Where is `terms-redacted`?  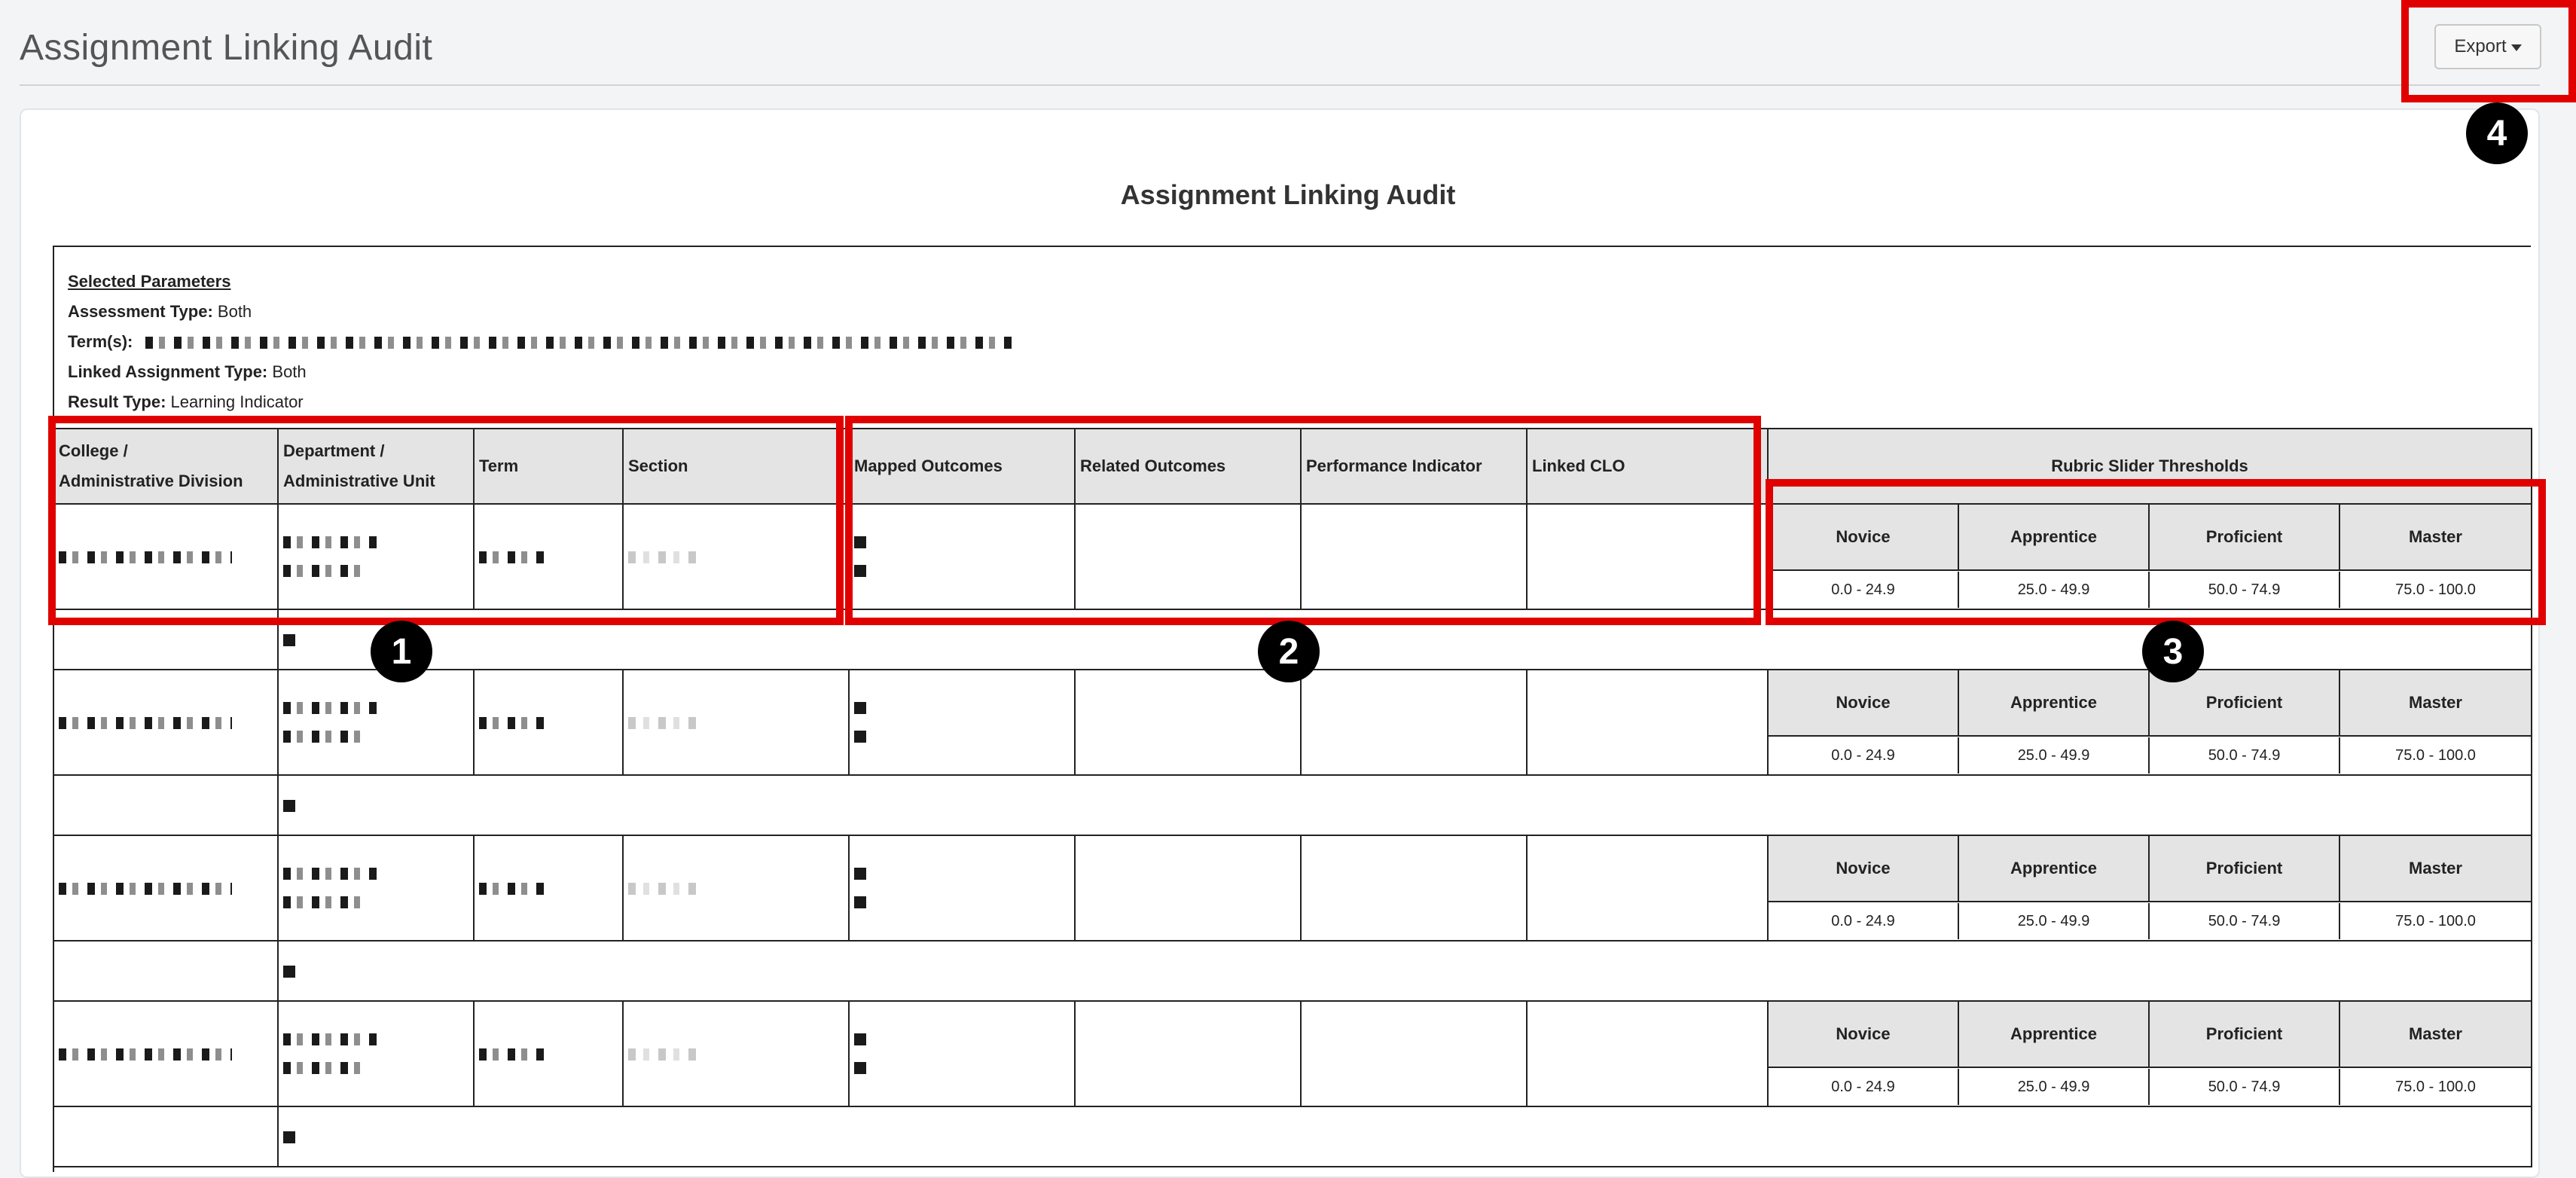
terms-redacted is located at coordinates (579, 343).